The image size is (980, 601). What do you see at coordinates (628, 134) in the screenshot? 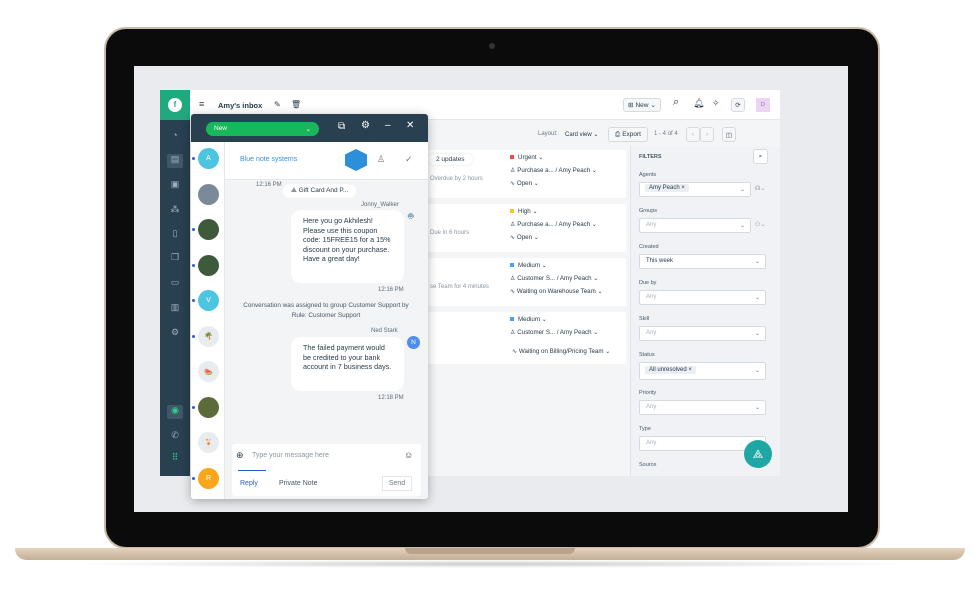
I see `export-button: ⎙ Export` at bounding box center [628, 134].